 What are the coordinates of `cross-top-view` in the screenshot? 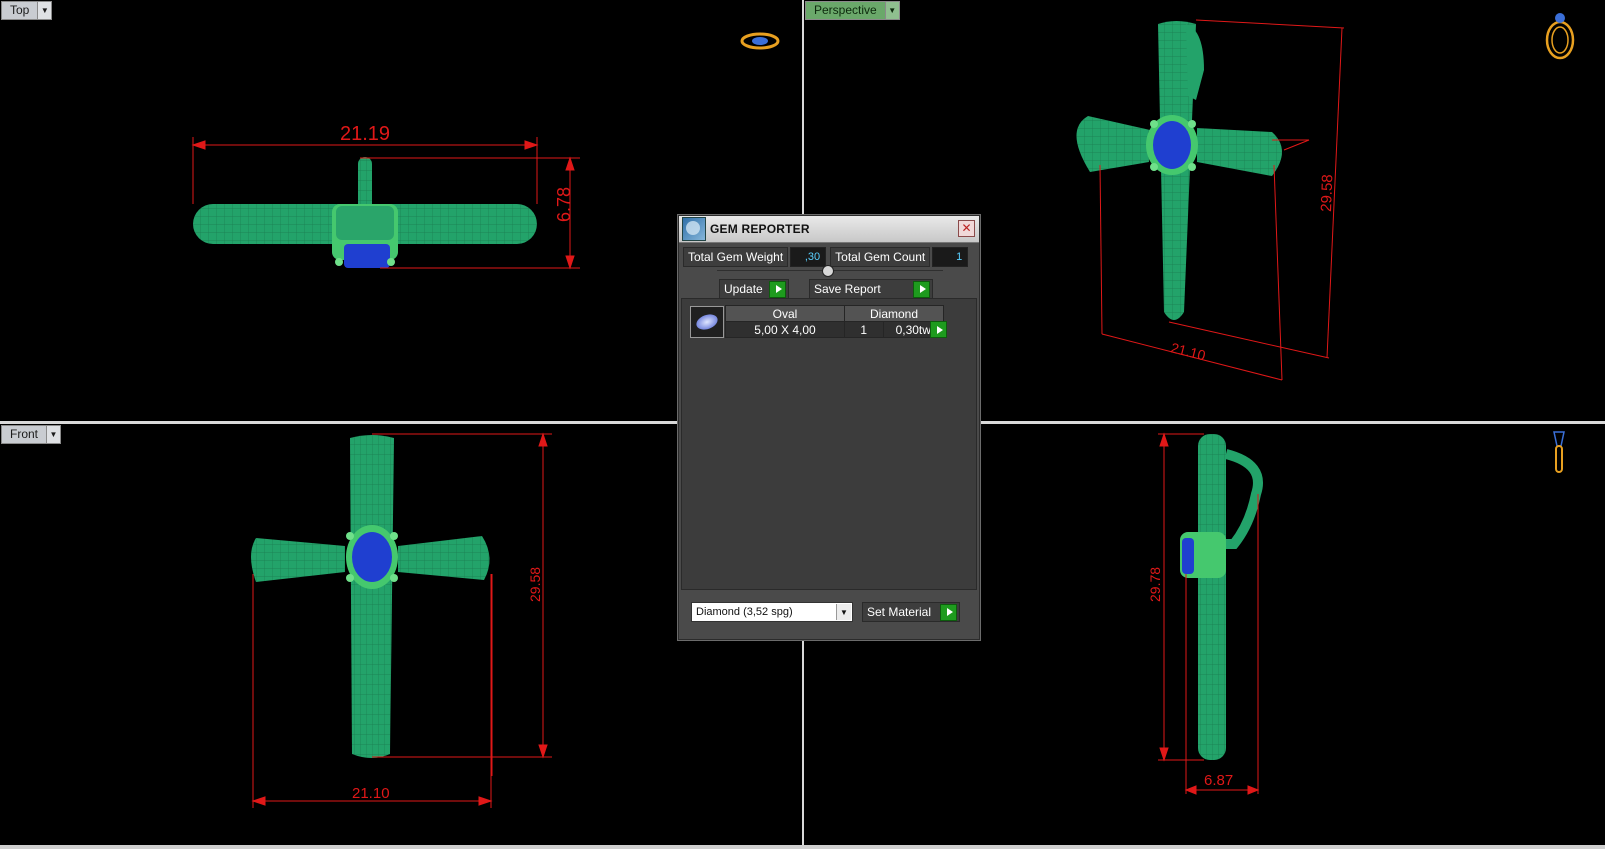 It's located at (365, 212).